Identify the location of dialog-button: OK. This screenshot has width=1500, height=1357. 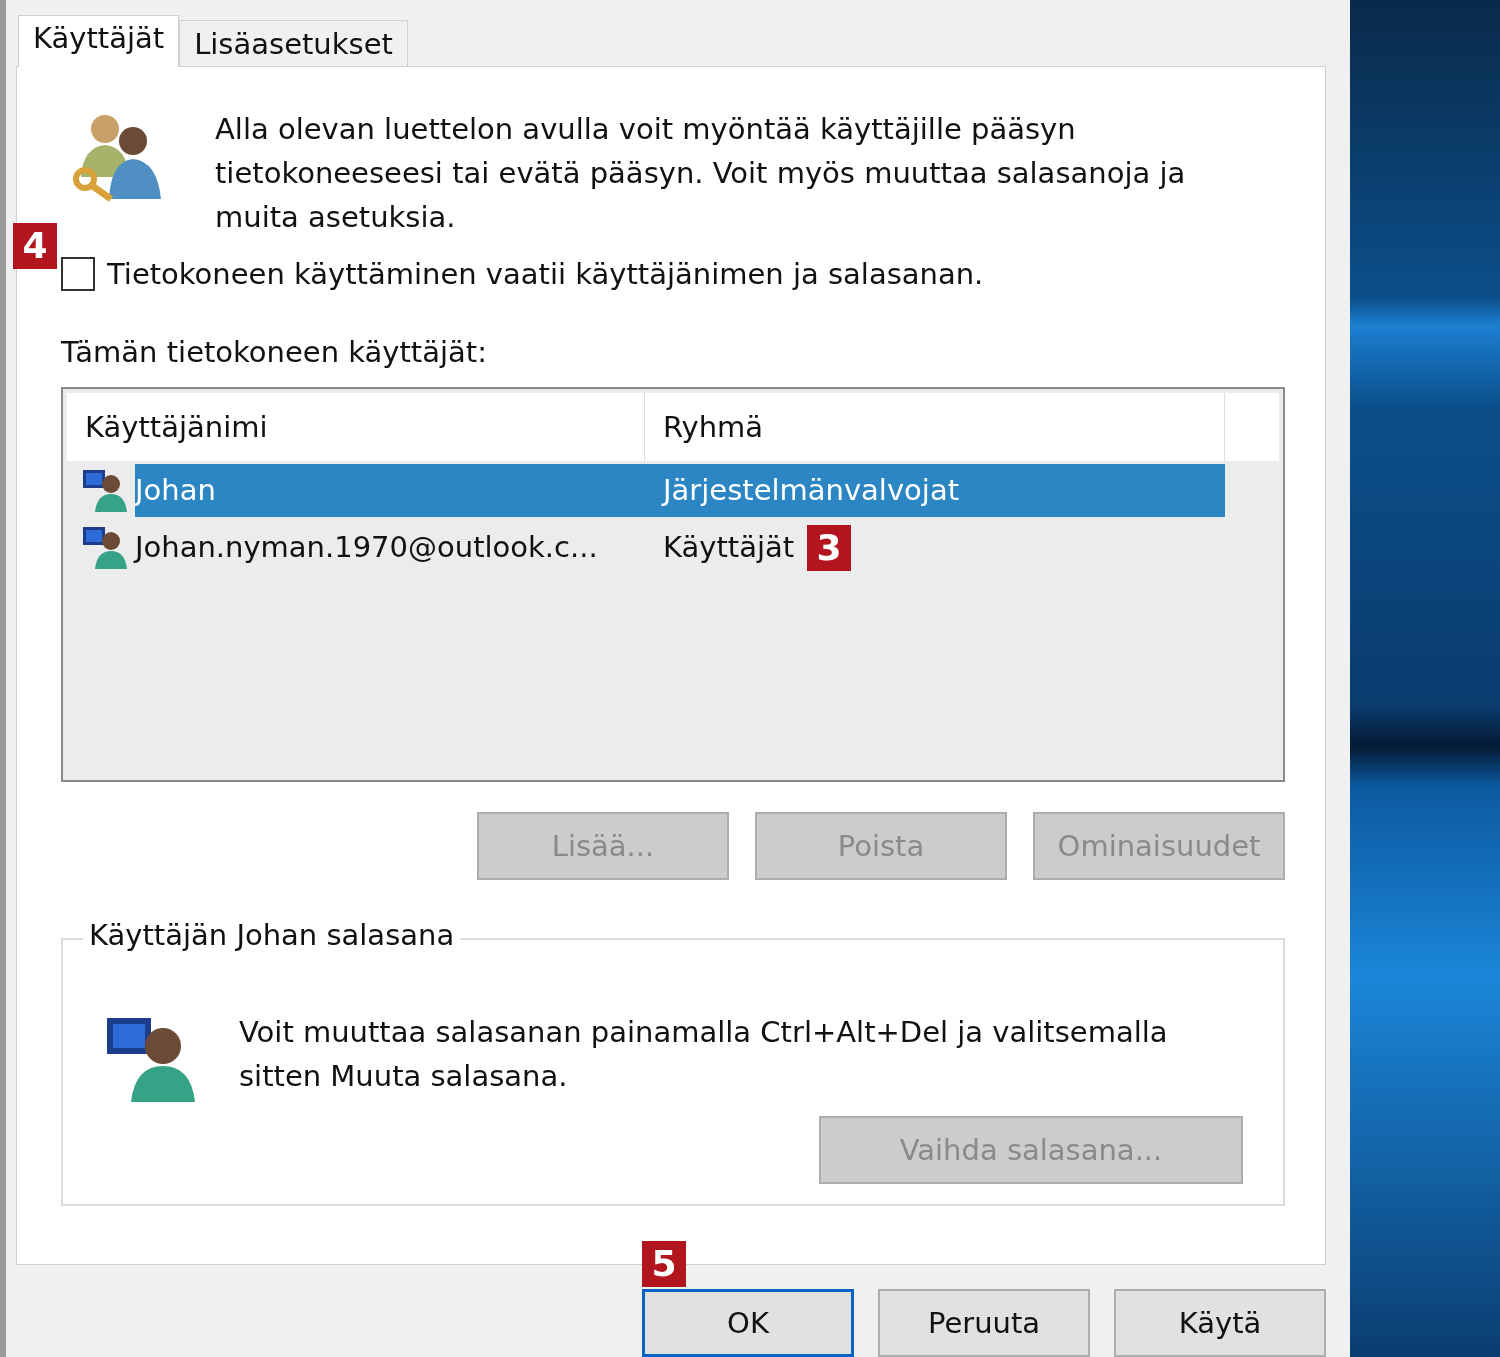
(748, 1323).